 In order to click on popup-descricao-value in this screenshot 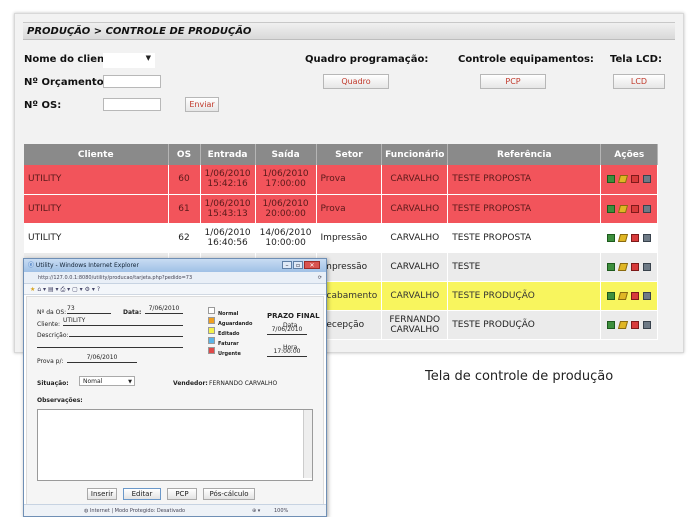, I will do `click(126, 332)`.